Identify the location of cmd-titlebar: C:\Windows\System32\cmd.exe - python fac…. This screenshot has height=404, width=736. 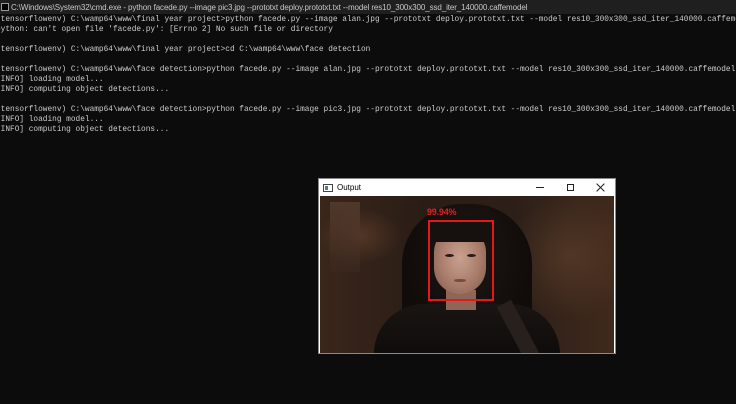
(368, 7).